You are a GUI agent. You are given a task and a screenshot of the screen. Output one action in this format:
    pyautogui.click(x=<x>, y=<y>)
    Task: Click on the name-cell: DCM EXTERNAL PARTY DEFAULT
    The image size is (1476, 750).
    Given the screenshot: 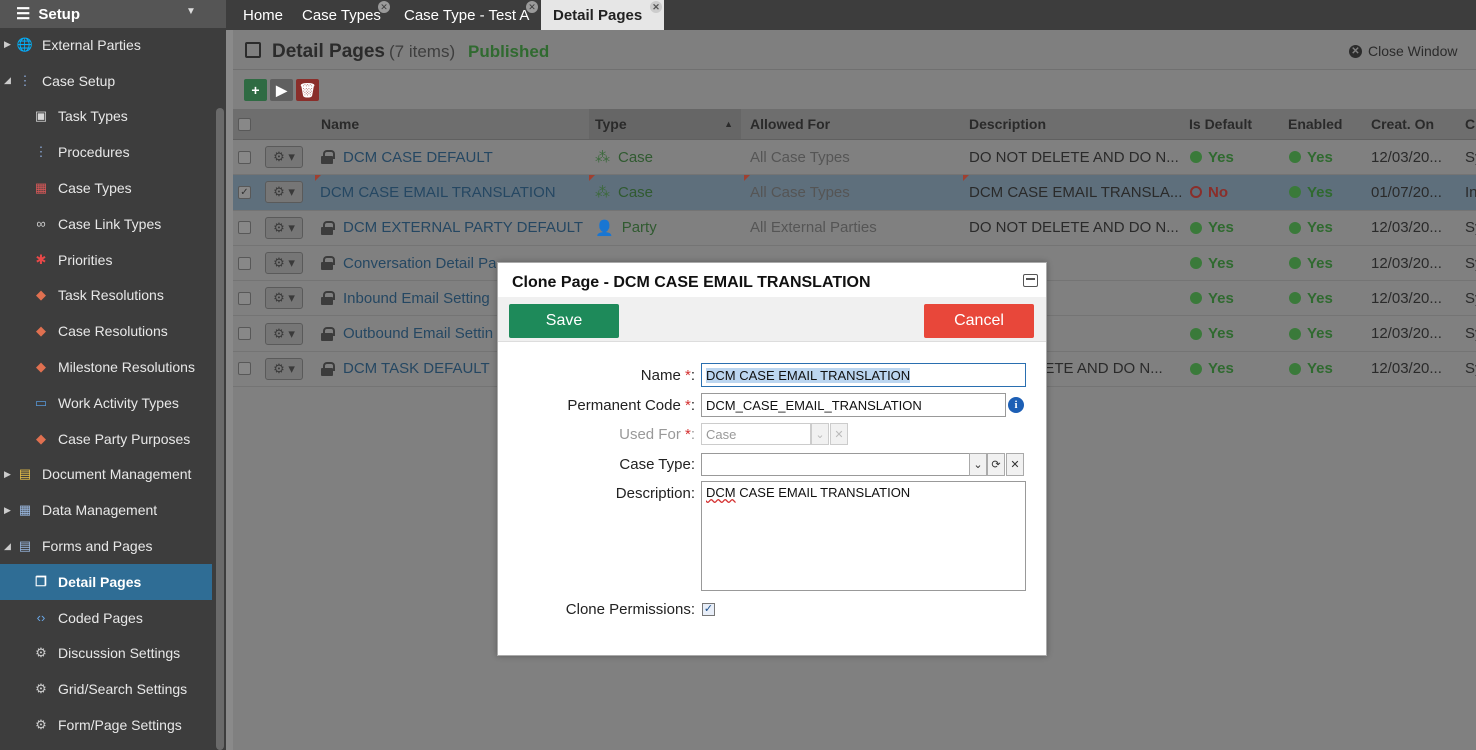 What is the action you would take?
    pyautogui.click(x=452, y=228)
    